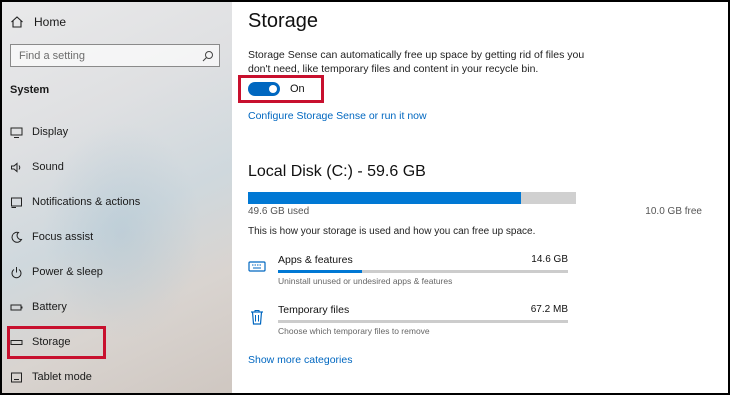 This screenshot has height=395, width=730. What do you see at coordinates (62, 377) in the screenshot?
I see `sidebar-item-label: Tablet mode` at bounding box center [62, 377].